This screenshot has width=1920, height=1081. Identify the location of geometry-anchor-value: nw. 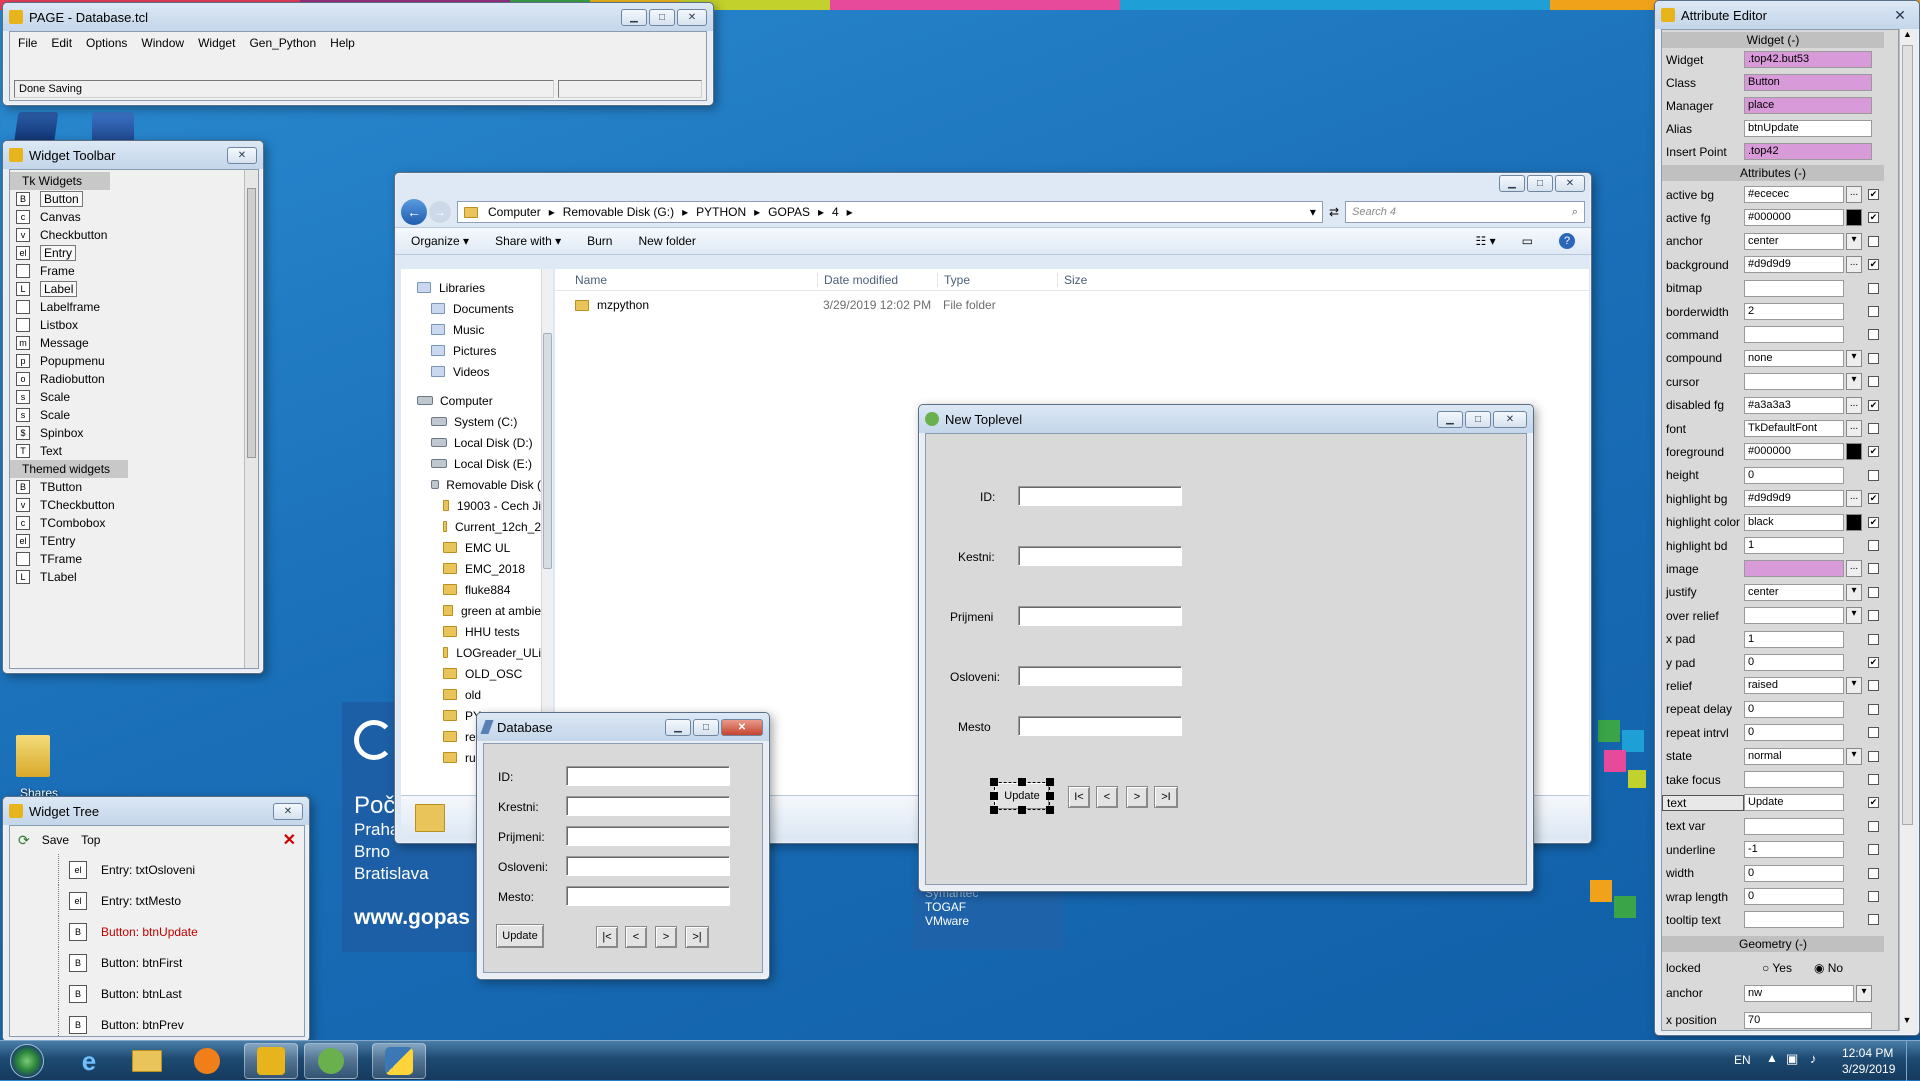
(1799, 993).